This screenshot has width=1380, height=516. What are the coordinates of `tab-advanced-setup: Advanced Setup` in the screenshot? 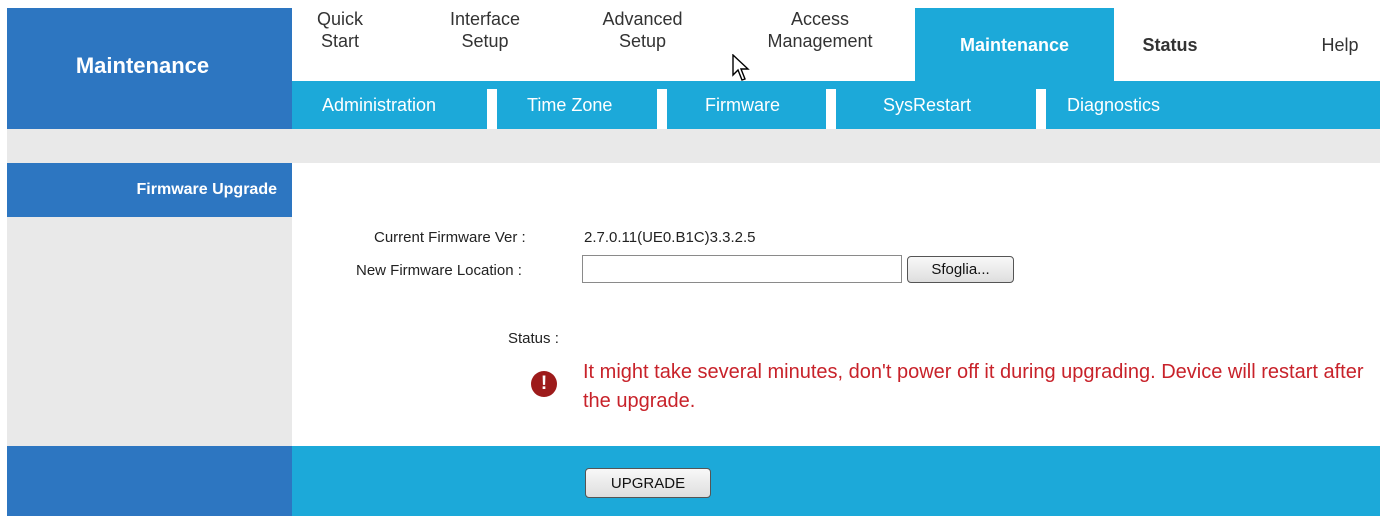 It's located at (642, 30).